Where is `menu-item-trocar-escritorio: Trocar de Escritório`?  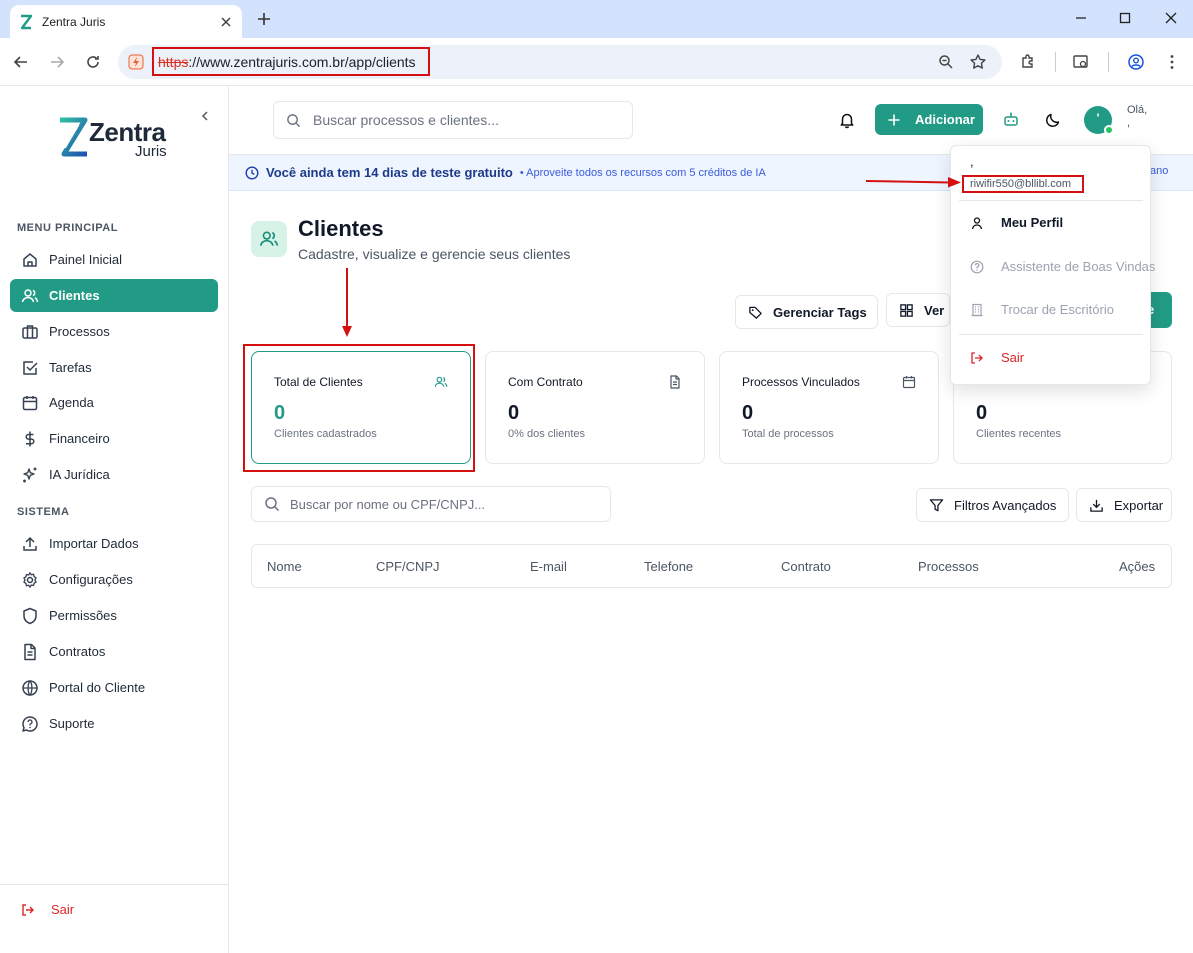 menu-item-trocar-escritorio: Trocar de Escritório is located at coordinates (1042, 309).